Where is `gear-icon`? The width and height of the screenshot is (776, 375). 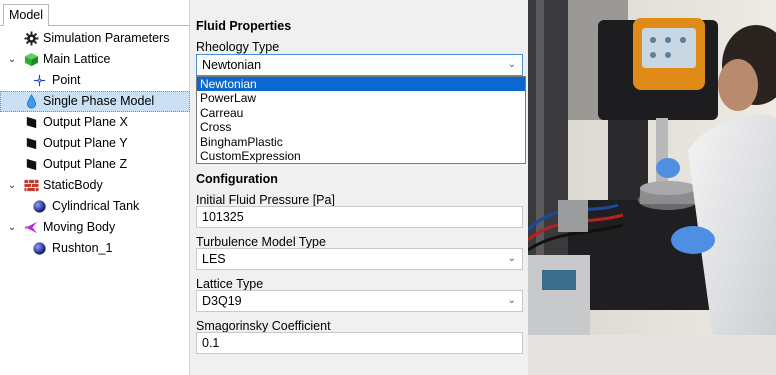
gear-icon is located at coordinates (31, 38).